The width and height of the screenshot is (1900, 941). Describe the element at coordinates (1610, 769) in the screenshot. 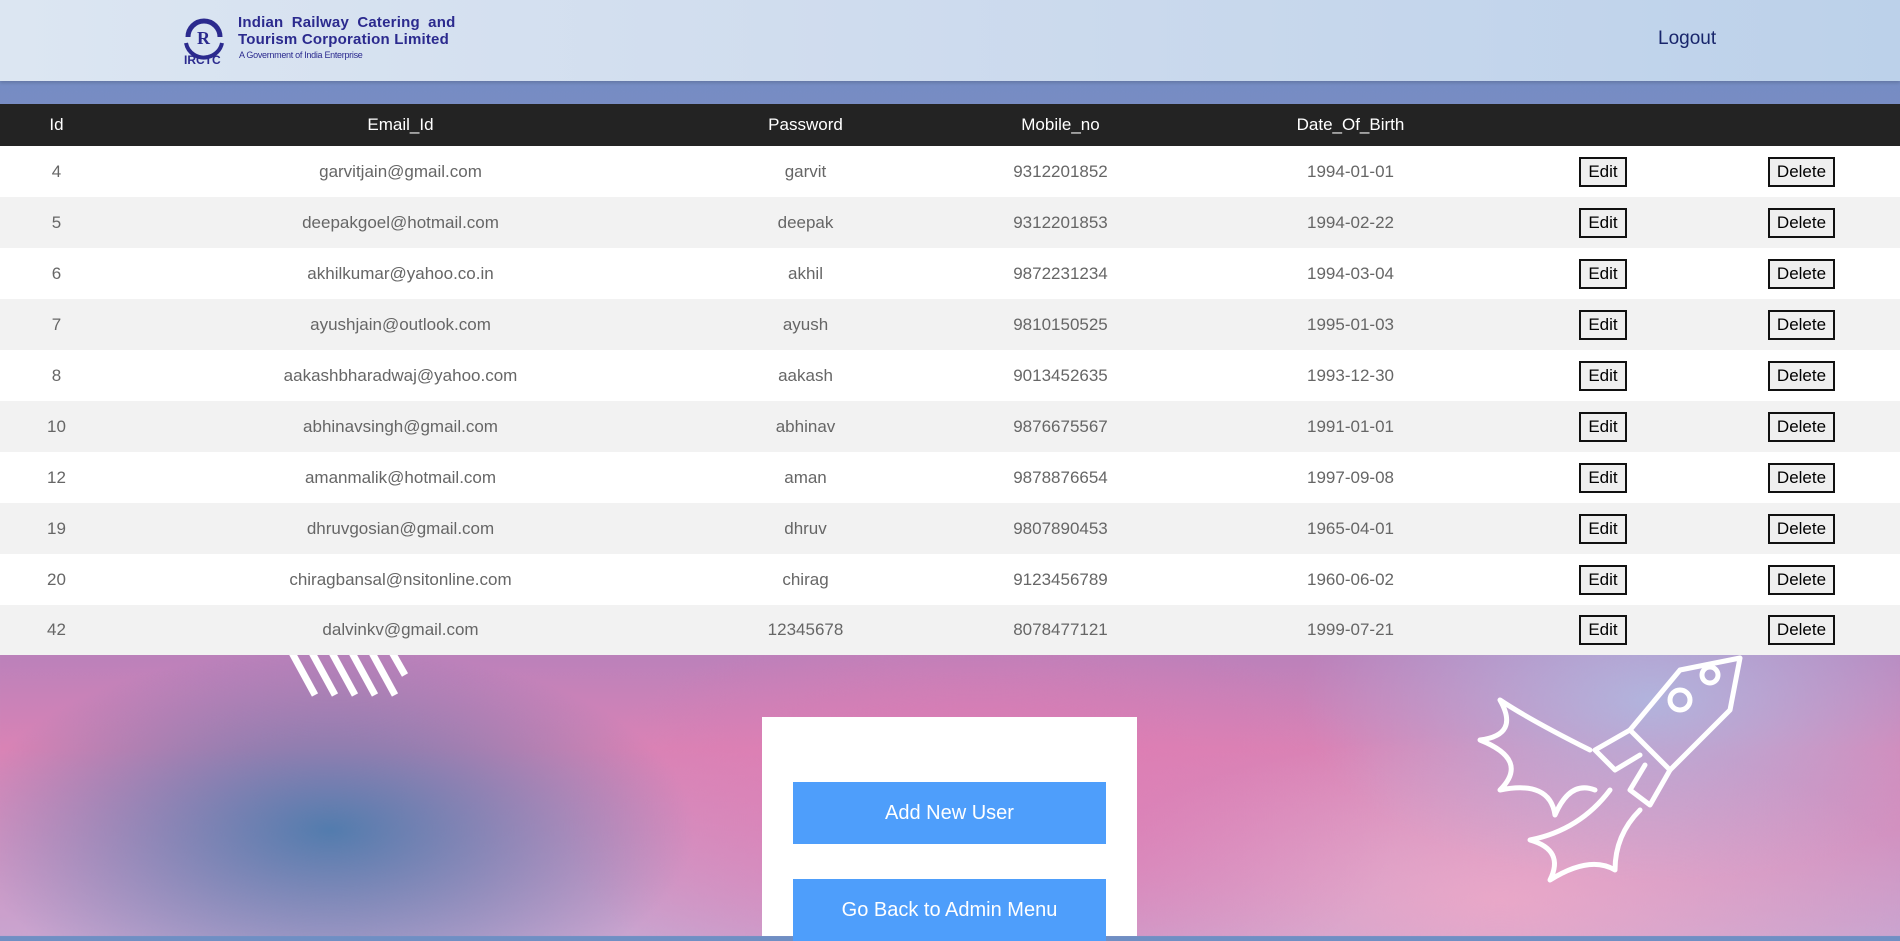

I see `rocket-illustration` at that location.